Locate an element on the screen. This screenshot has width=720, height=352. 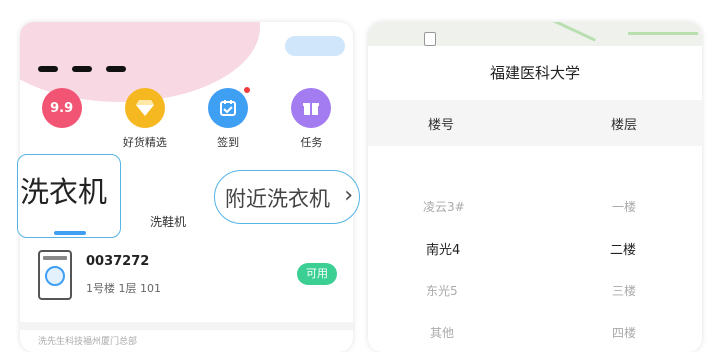
map-marker-icon is located at coordinates (430, 39).